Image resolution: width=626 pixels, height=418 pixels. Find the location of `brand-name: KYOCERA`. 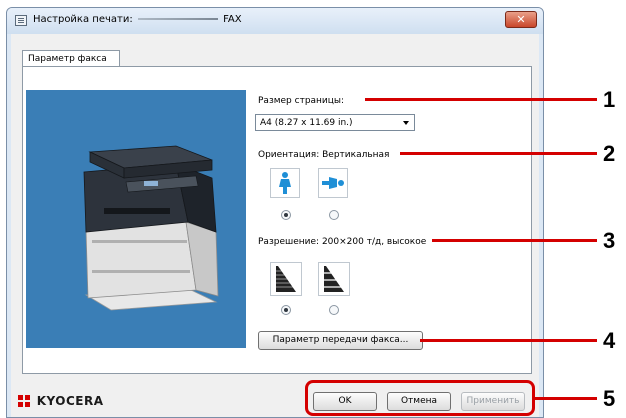

brand-name: KYOCERA is located at coordinates (70, 401).